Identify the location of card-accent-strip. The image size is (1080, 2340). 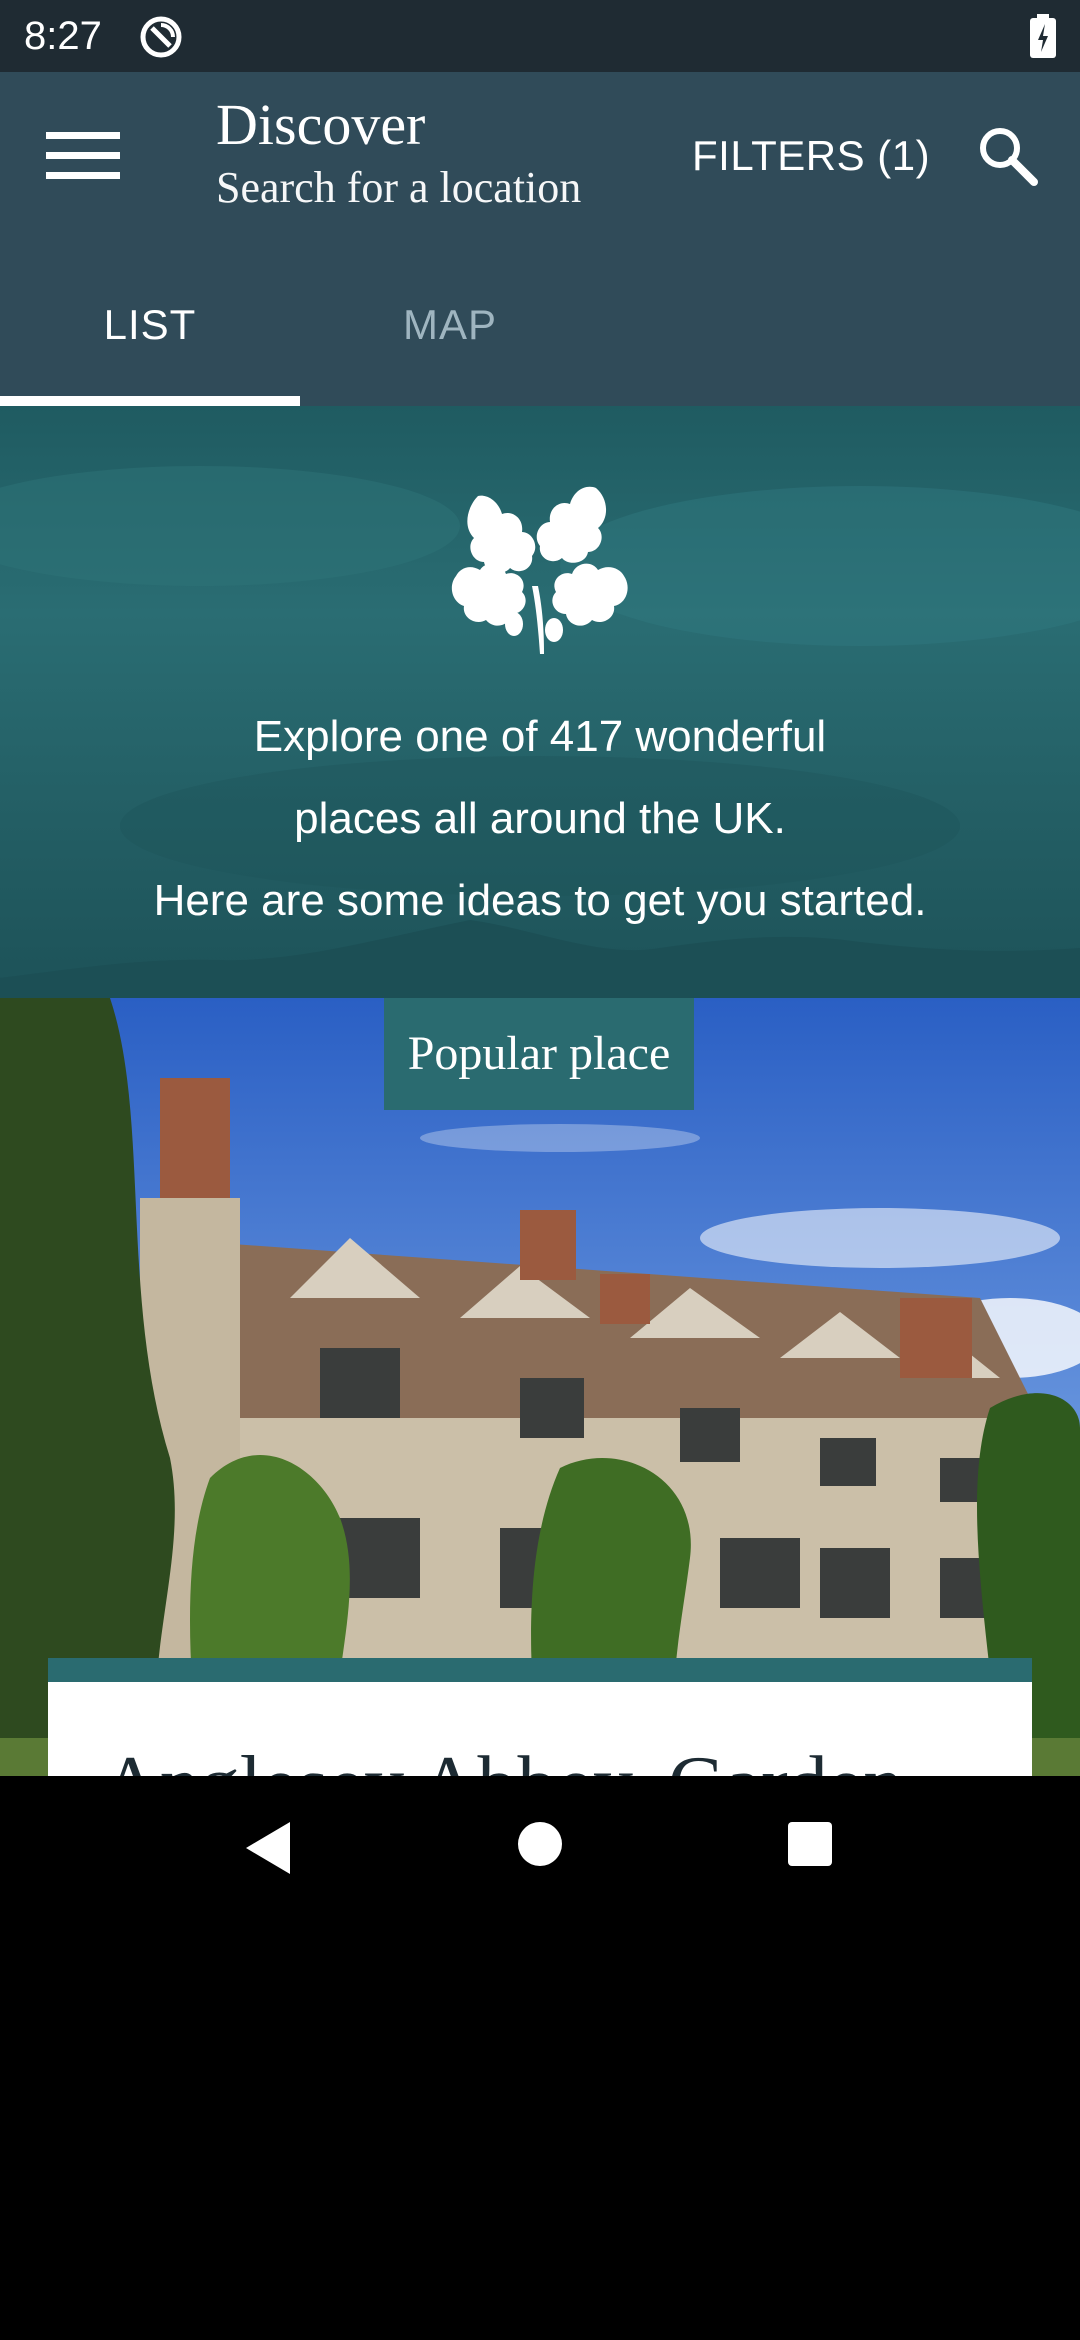
(540, 1670).